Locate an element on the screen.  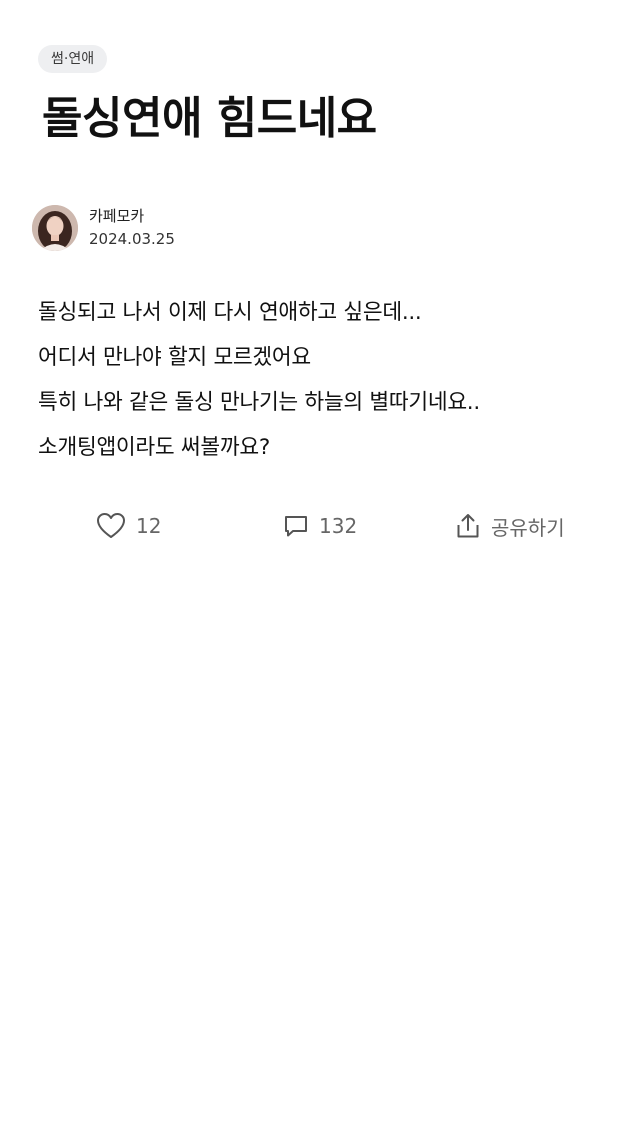
comment-icon is located at coordinates (296, 526).